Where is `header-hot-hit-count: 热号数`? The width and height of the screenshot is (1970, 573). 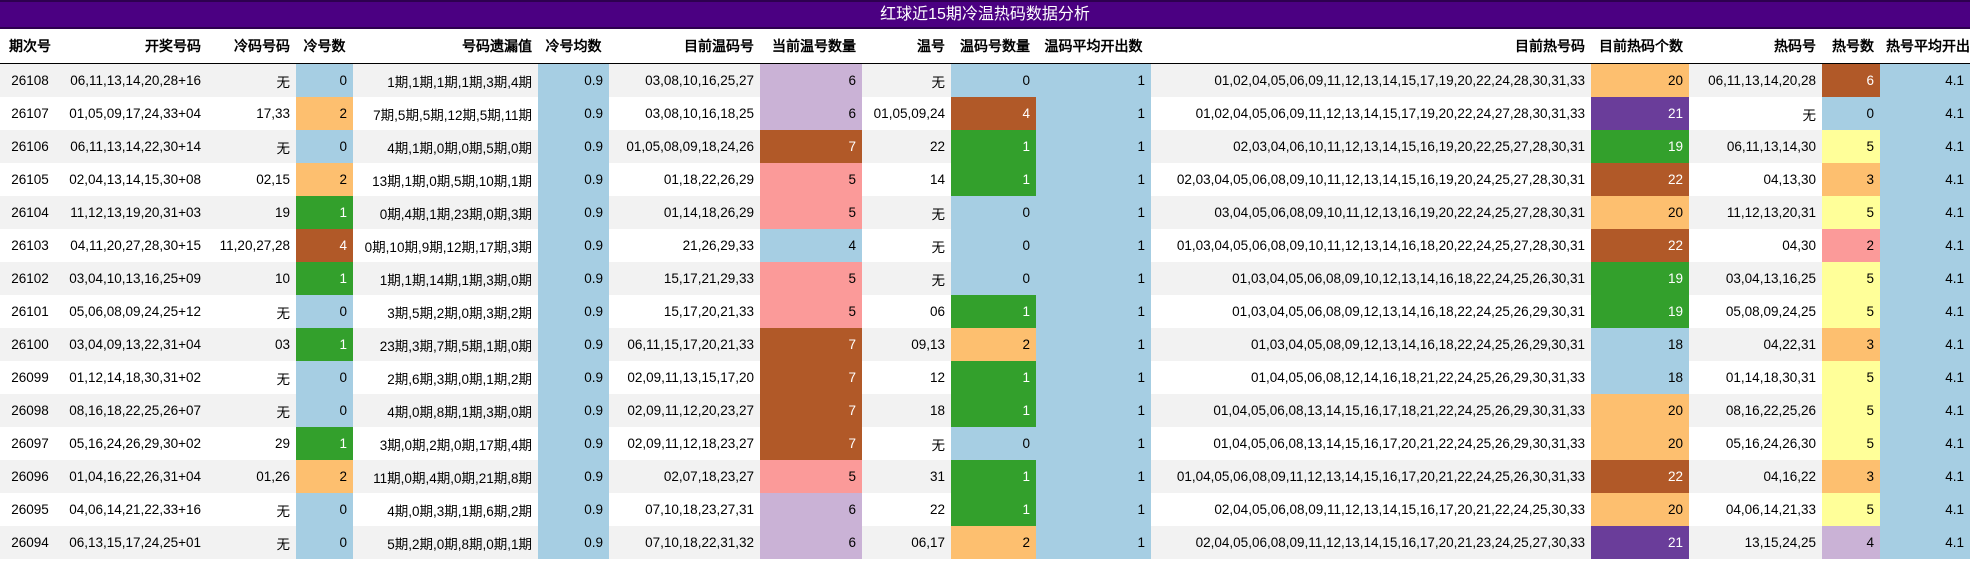 header-hot-hit-count: 热号数 is located at coordinates (1851, 46).